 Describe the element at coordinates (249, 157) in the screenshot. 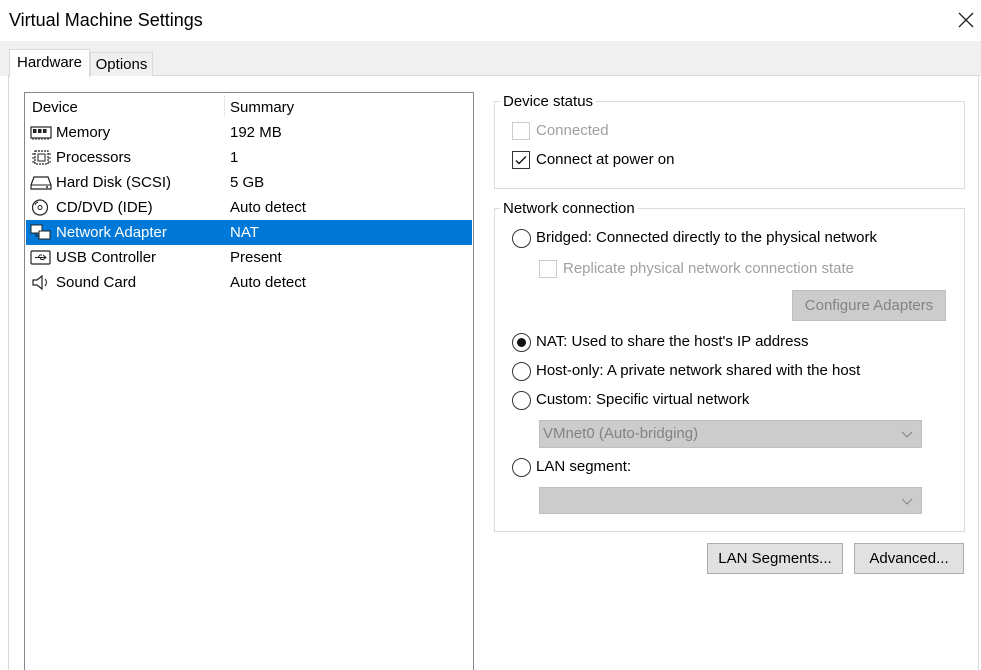

I see `device-row-processors: Processors 1` at that location.